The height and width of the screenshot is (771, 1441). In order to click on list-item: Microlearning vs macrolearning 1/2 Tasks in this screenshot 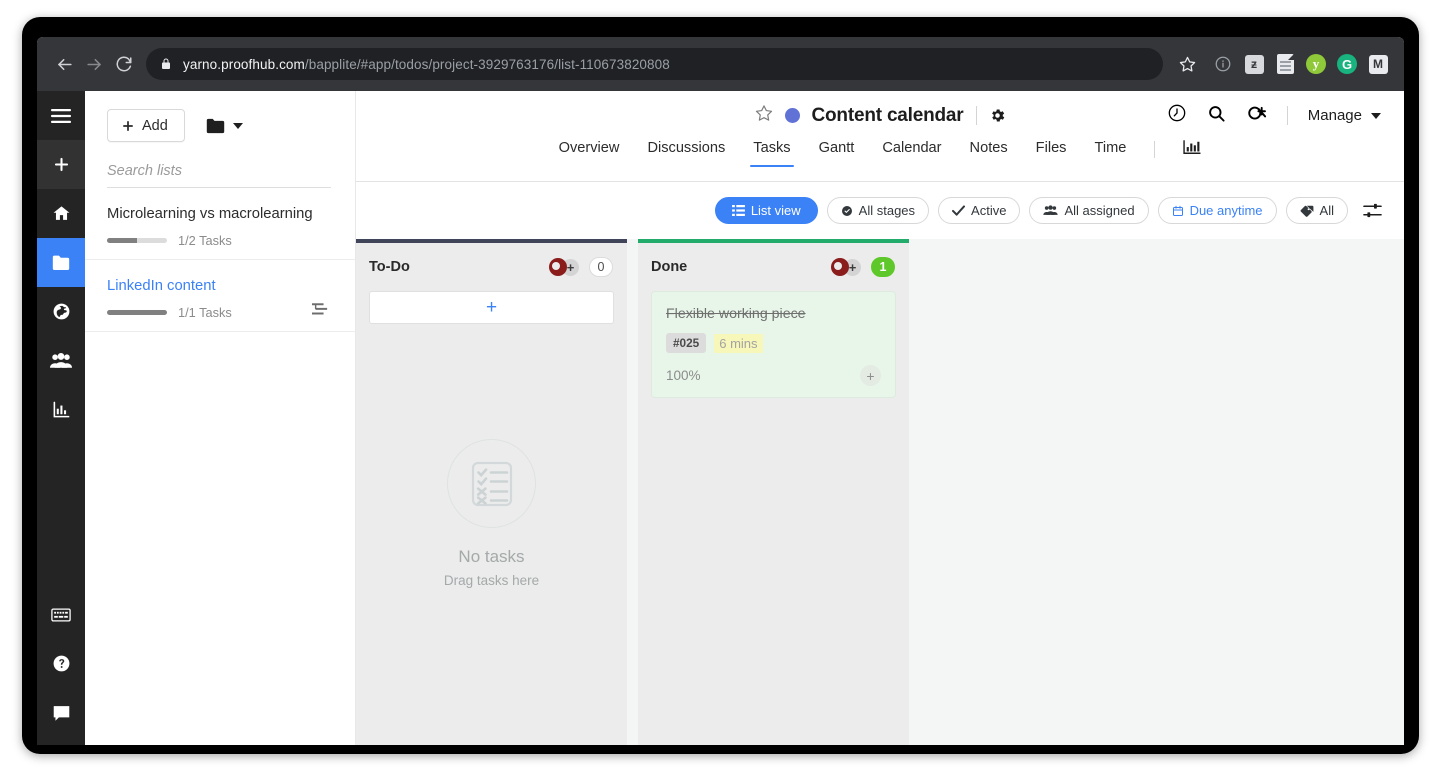, I will do `click(220, 224)`.